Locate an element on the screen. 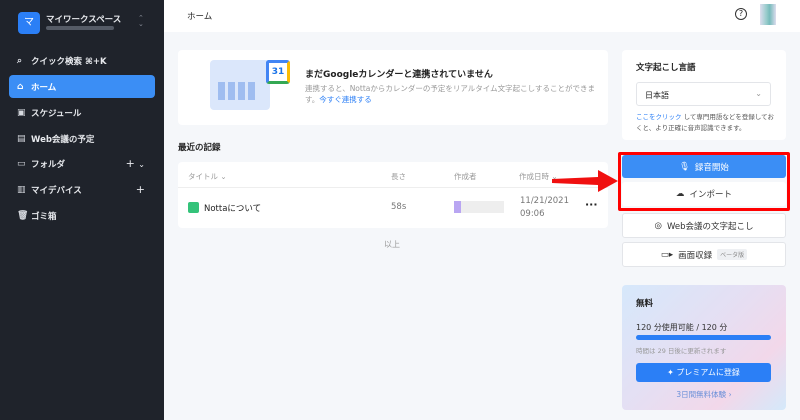  trash-icon: 🗑 is located at coordinates (23, 215).